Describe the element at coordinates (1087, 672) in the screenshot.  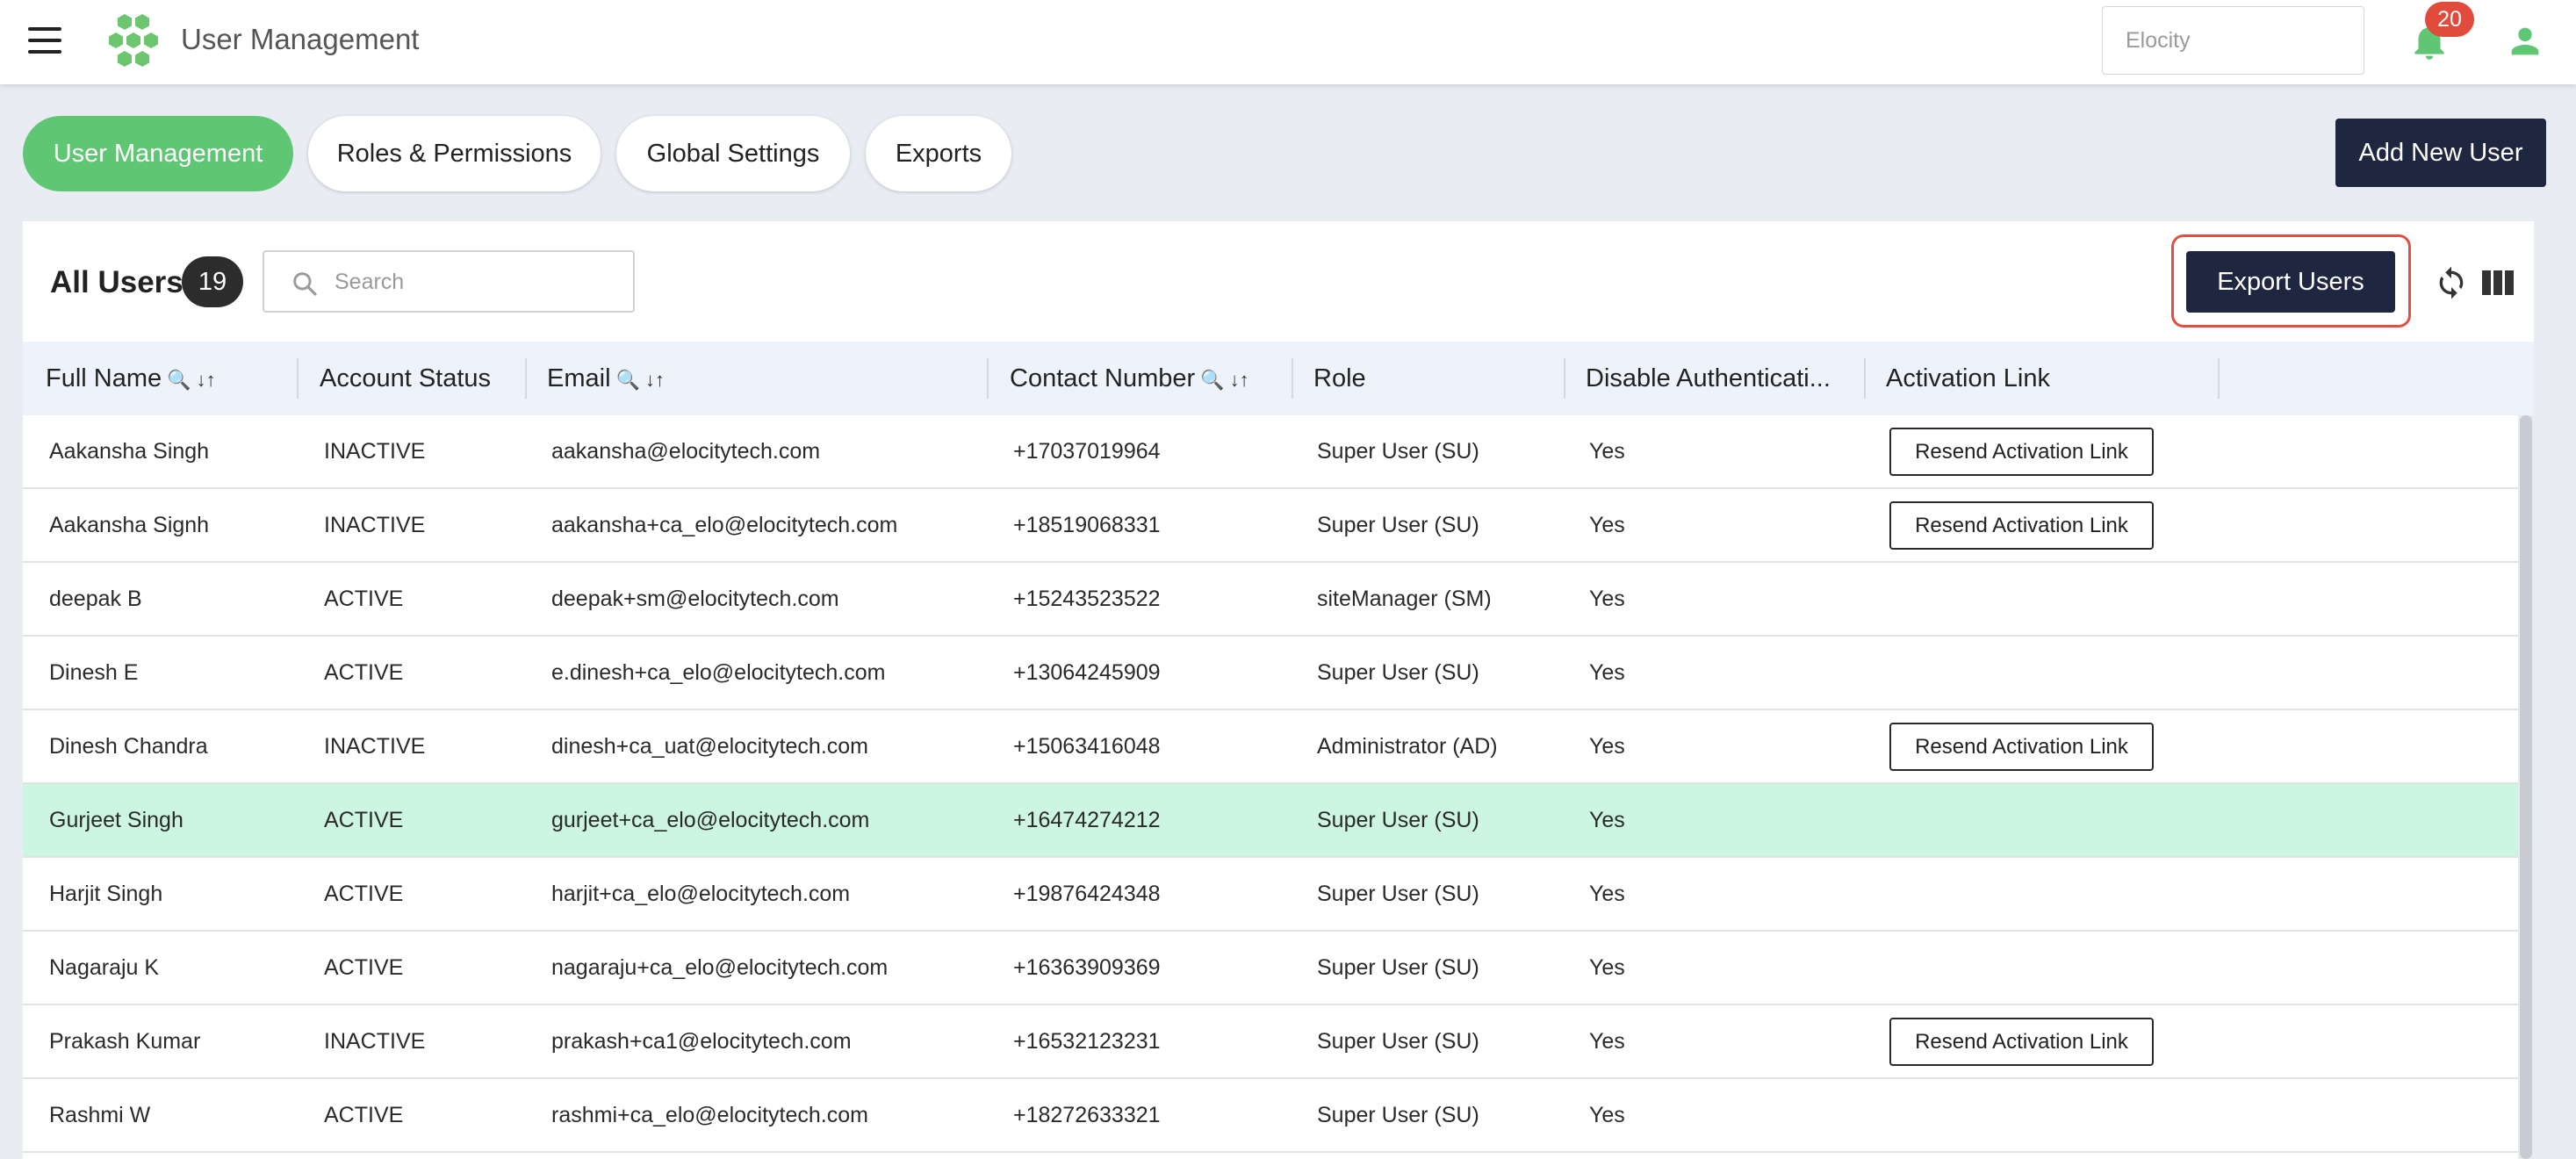
I see `cell-contact-number: +13064245909` at that location.